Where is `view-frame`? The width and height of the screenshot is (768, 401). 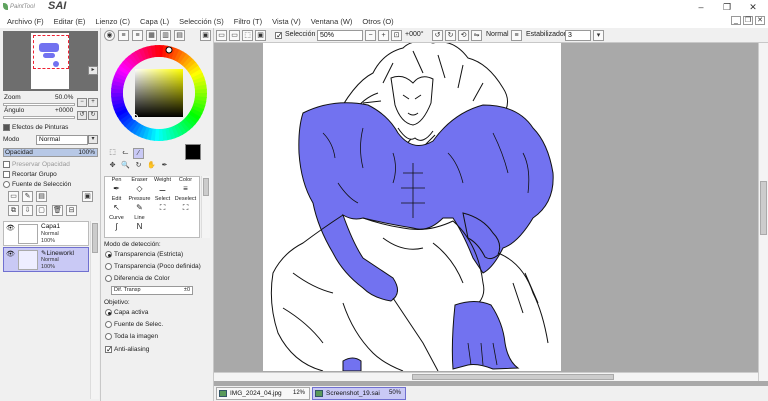 view-frame is located at coordinates (51, 52).